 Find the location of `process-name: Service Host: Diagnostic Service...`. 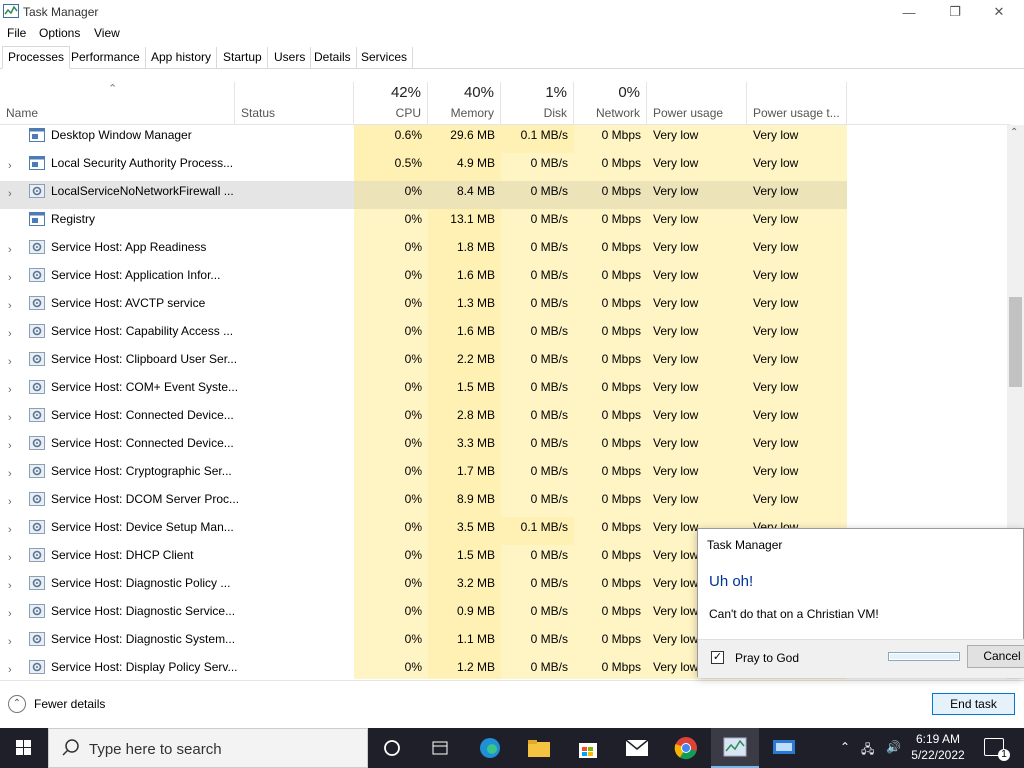

process-name: Service Host: Diagnostic Service... is located at coordinates (143, 611).